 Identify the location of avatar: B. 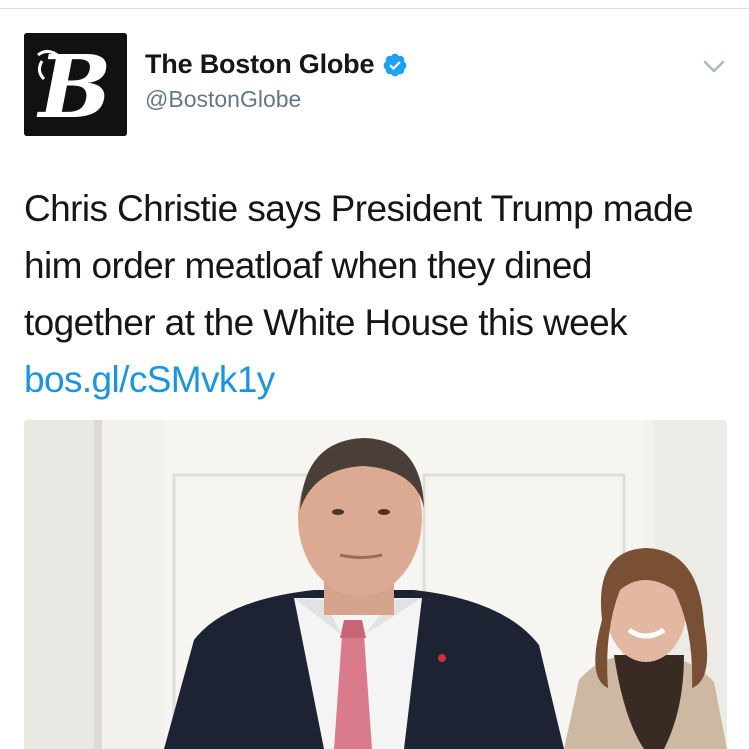
(75, 84).